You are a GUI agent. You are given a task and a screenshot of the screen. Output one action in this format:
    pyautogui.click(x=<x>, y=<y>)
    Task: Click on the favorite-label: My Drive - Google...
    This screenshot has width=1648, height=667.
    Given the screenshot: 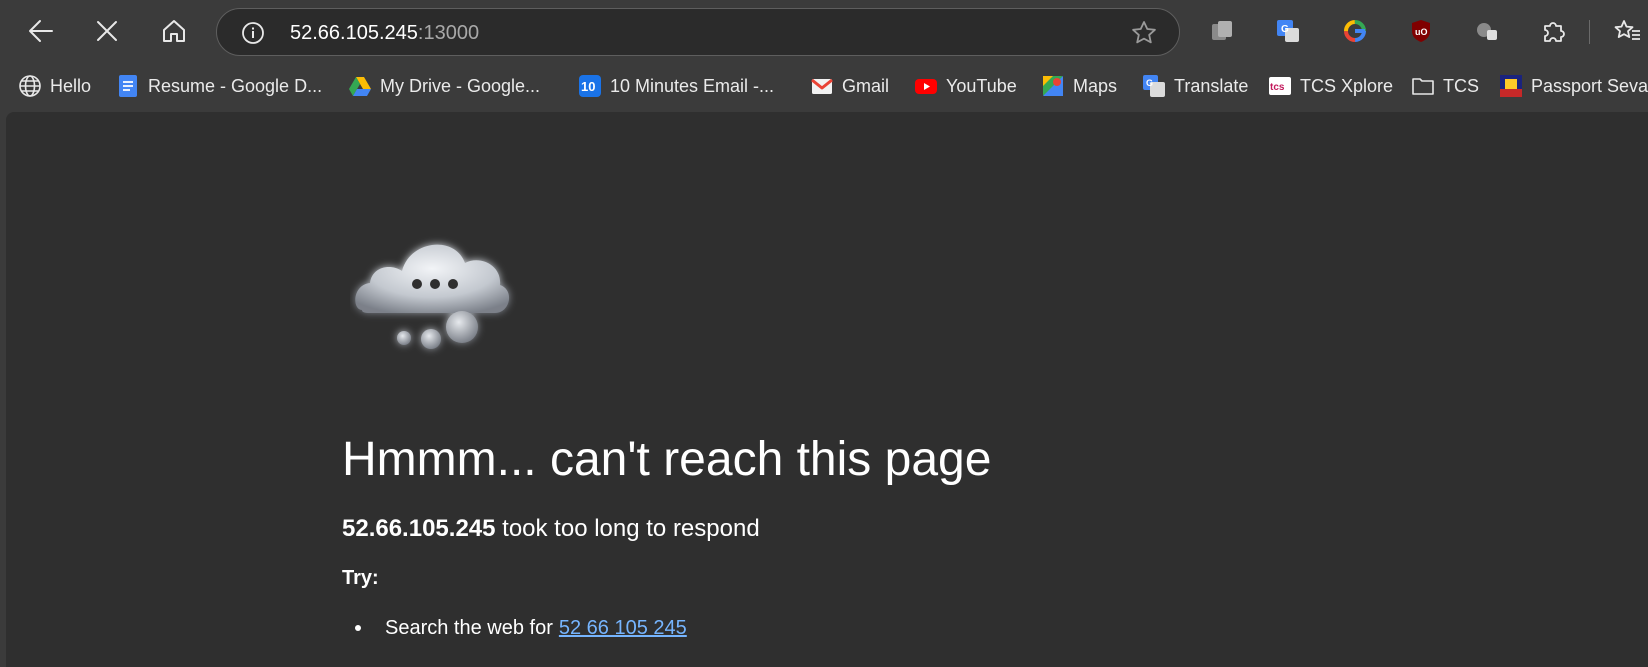 What is the action you would take?
    pyautogui.click(x=460, y=85)
    